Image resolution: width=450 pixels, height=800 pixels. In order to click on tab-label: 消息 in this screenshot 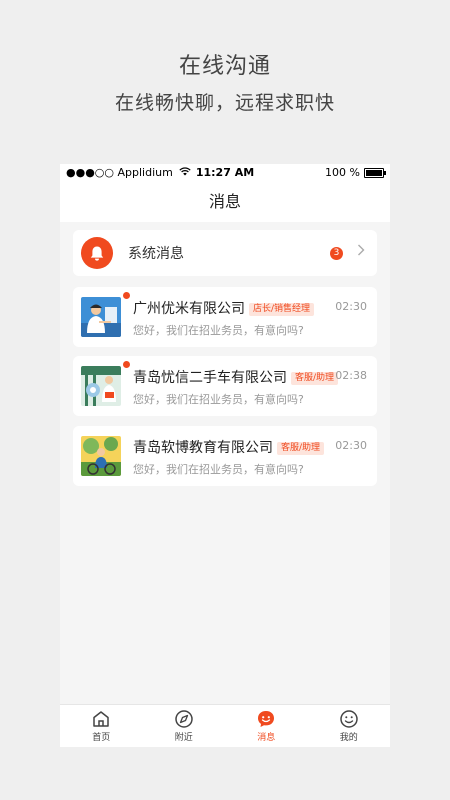, I will do `click(266, 738)`.